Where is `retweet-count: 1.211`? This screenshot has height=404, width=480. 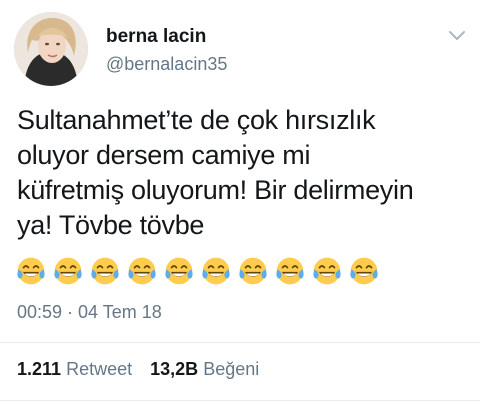
retweet-count: 1.211 is located at coordinates (39, 369).